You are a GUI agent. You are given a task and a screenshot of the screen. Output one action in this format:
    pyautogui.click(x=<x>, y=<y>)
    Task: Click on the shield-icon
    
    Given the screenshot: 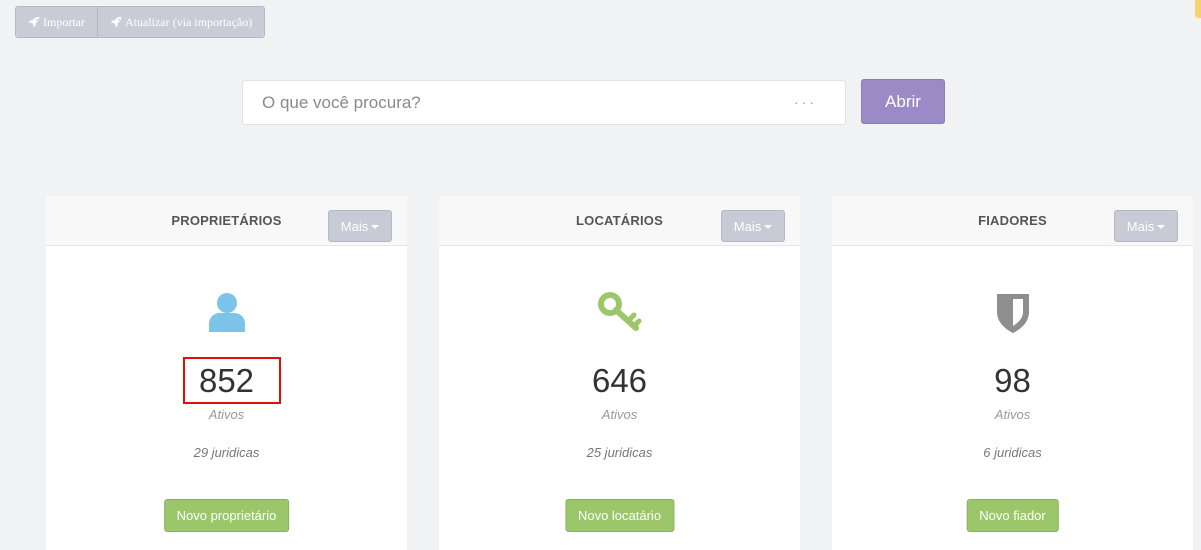 What is the action you would take?
    pyautogui.click(x=1012, y=313)
    